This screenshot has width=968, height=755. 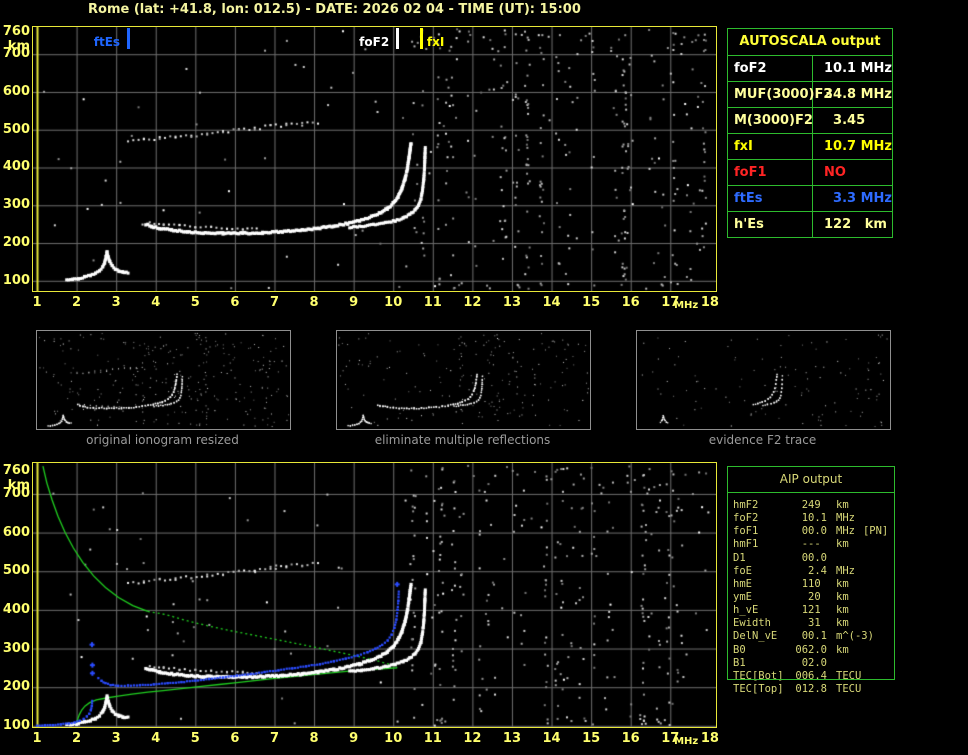 What do you see at coordinates (762, 440) in the screenshot?
I see `thumbnail-caption-evidence: evidence F2 trace` at bounding box center [762, 440].